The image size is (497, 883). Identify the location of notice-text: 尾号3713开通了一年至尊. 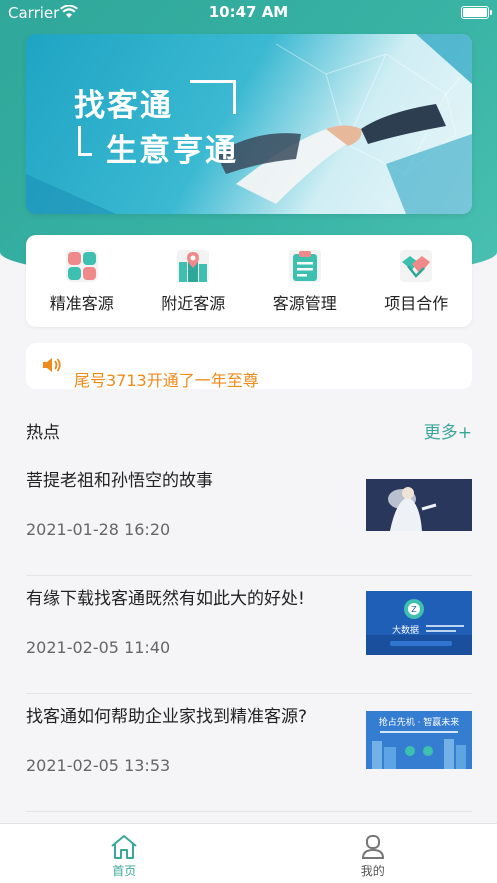
(166, 380).